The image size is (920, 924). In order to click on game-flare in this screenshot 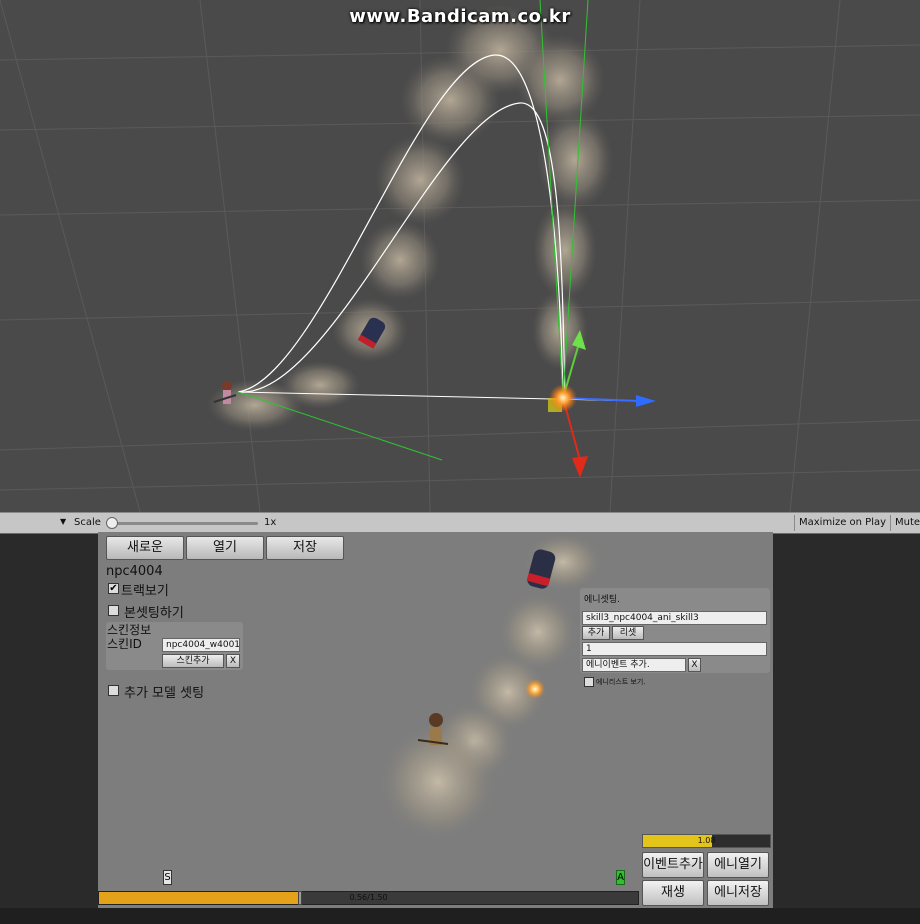, I will do `click(535, 689)`.